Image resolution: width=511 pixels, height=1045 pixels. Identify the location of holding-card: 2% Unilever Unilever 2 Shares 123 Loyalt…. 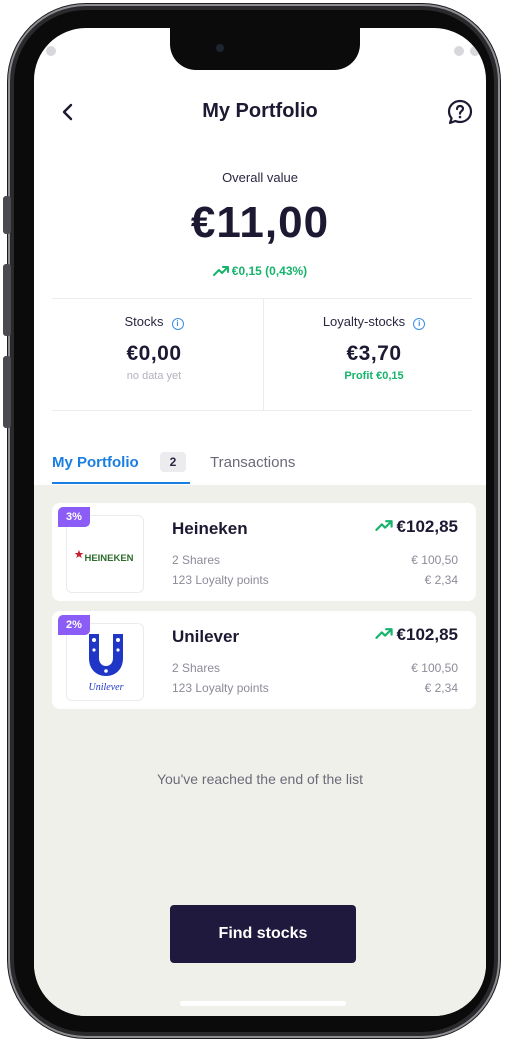
(264, 660).